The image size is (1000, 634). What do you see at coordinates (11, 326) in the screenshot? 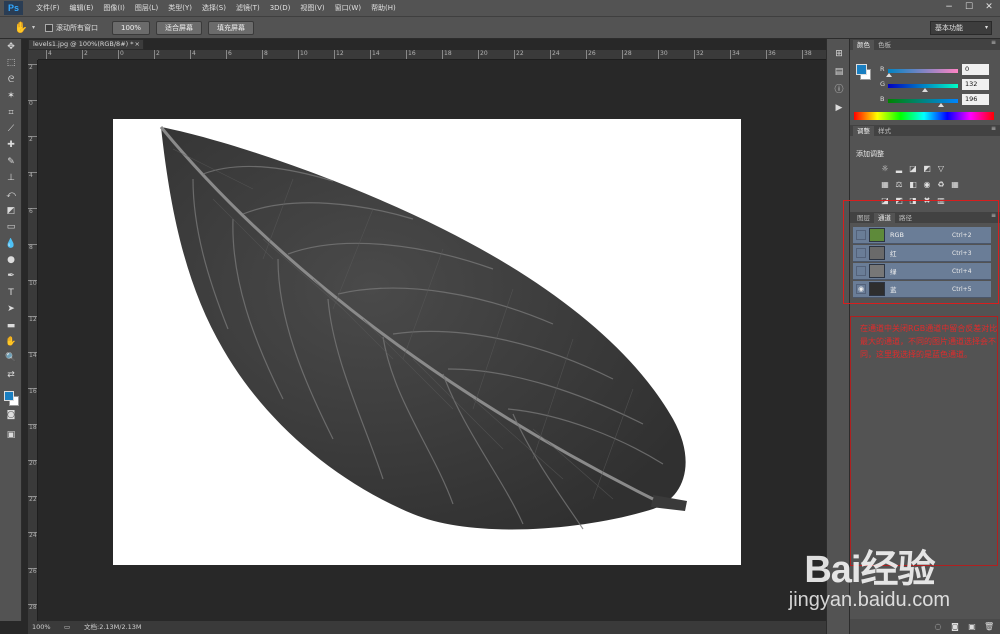
I see `shape-tool-icon: ▬` at bounding box center [11, 326].